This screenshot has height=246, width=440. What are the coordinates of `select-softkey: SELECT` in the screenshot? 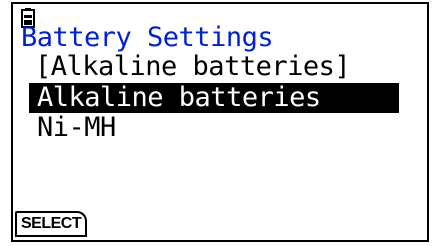 It's located at (51, 224).